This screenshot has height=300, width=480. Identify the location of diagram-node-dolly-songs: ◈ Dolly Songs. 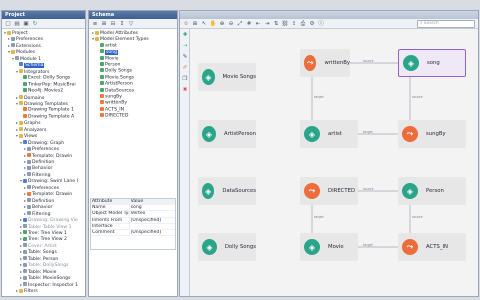
(227, 247).